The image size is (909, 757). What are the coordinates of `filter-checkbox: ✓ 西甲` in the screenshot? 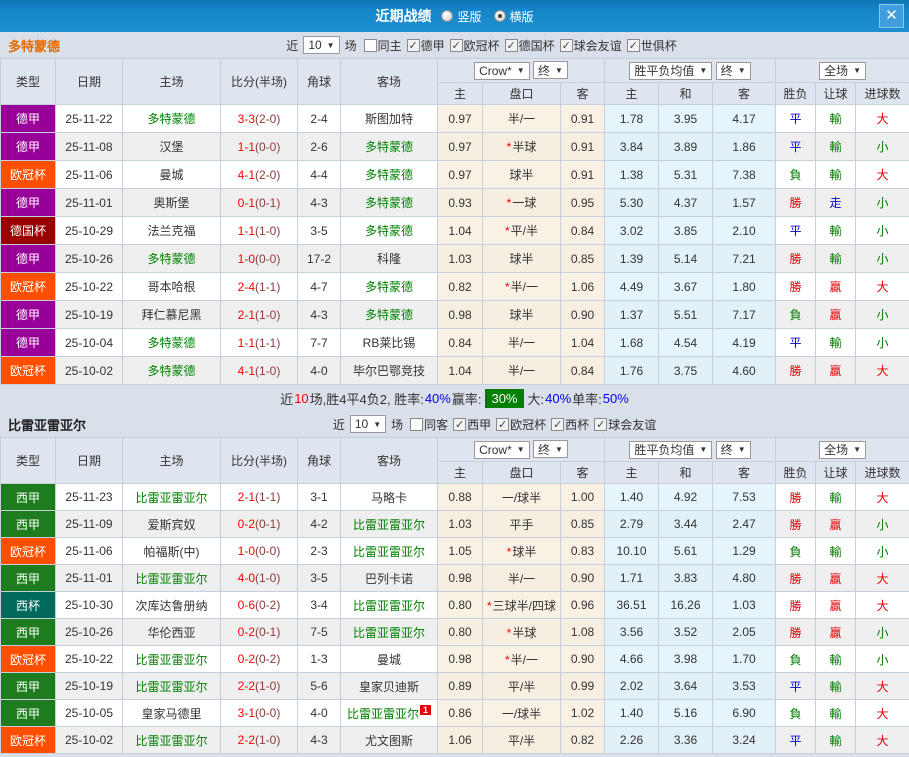 It's located at (472, 424).